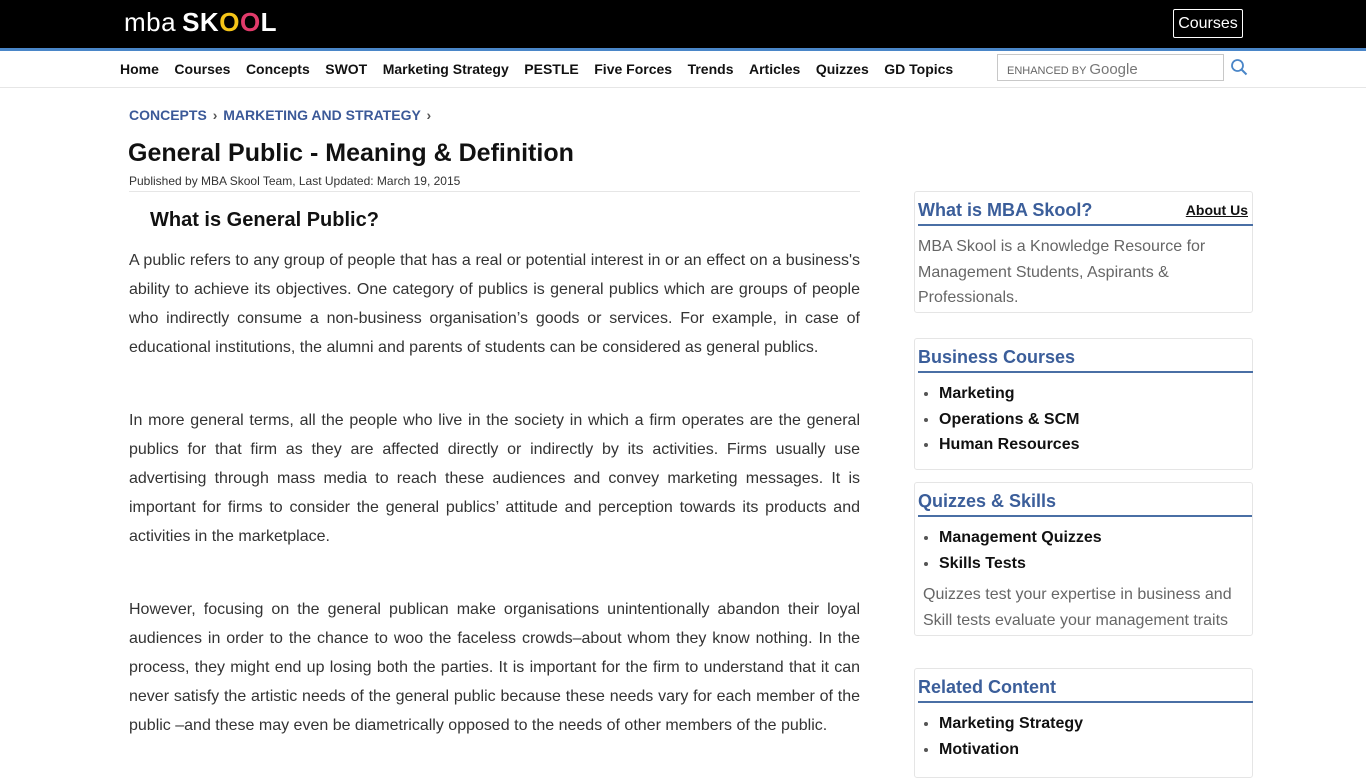 The height and width of the screenshot is (778, 1366). I want to click on nav-item-home: Home, so click(139, 69).